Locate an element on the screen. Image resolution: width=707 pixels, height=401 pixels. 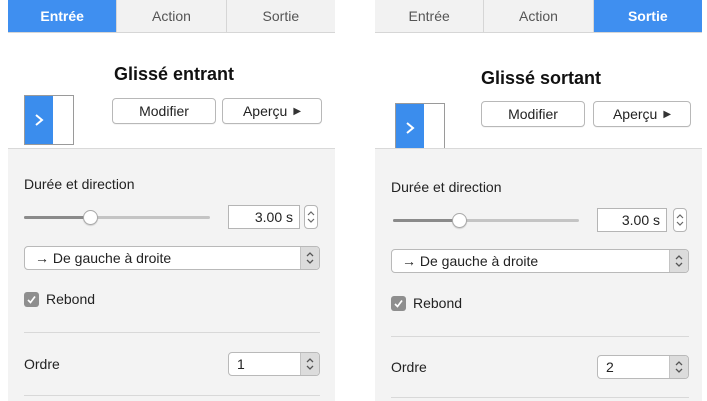
order-select-value: 1 is located at coordinates (241, 364).